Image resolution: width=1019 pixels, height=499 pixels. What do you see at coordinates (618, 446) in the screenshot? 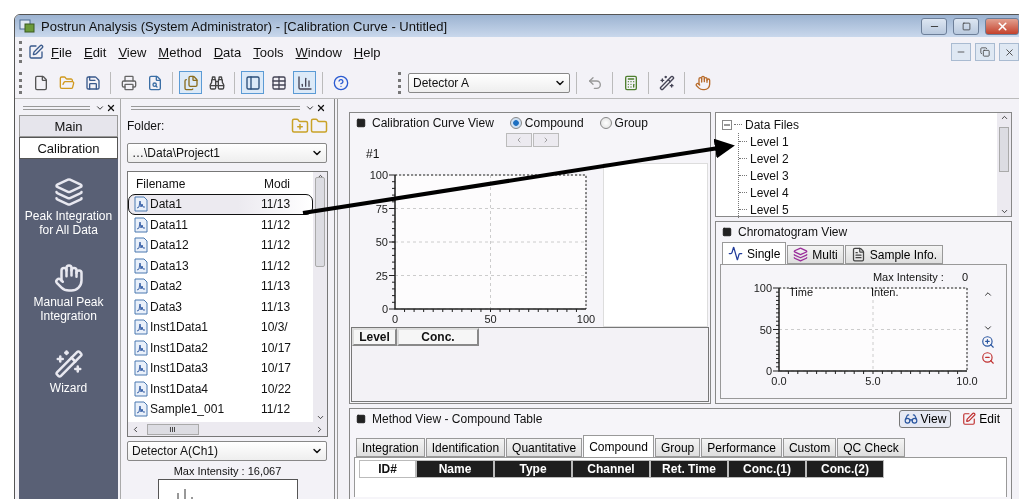
I see `method-tab: Compound` at bounding box center [618, 446].